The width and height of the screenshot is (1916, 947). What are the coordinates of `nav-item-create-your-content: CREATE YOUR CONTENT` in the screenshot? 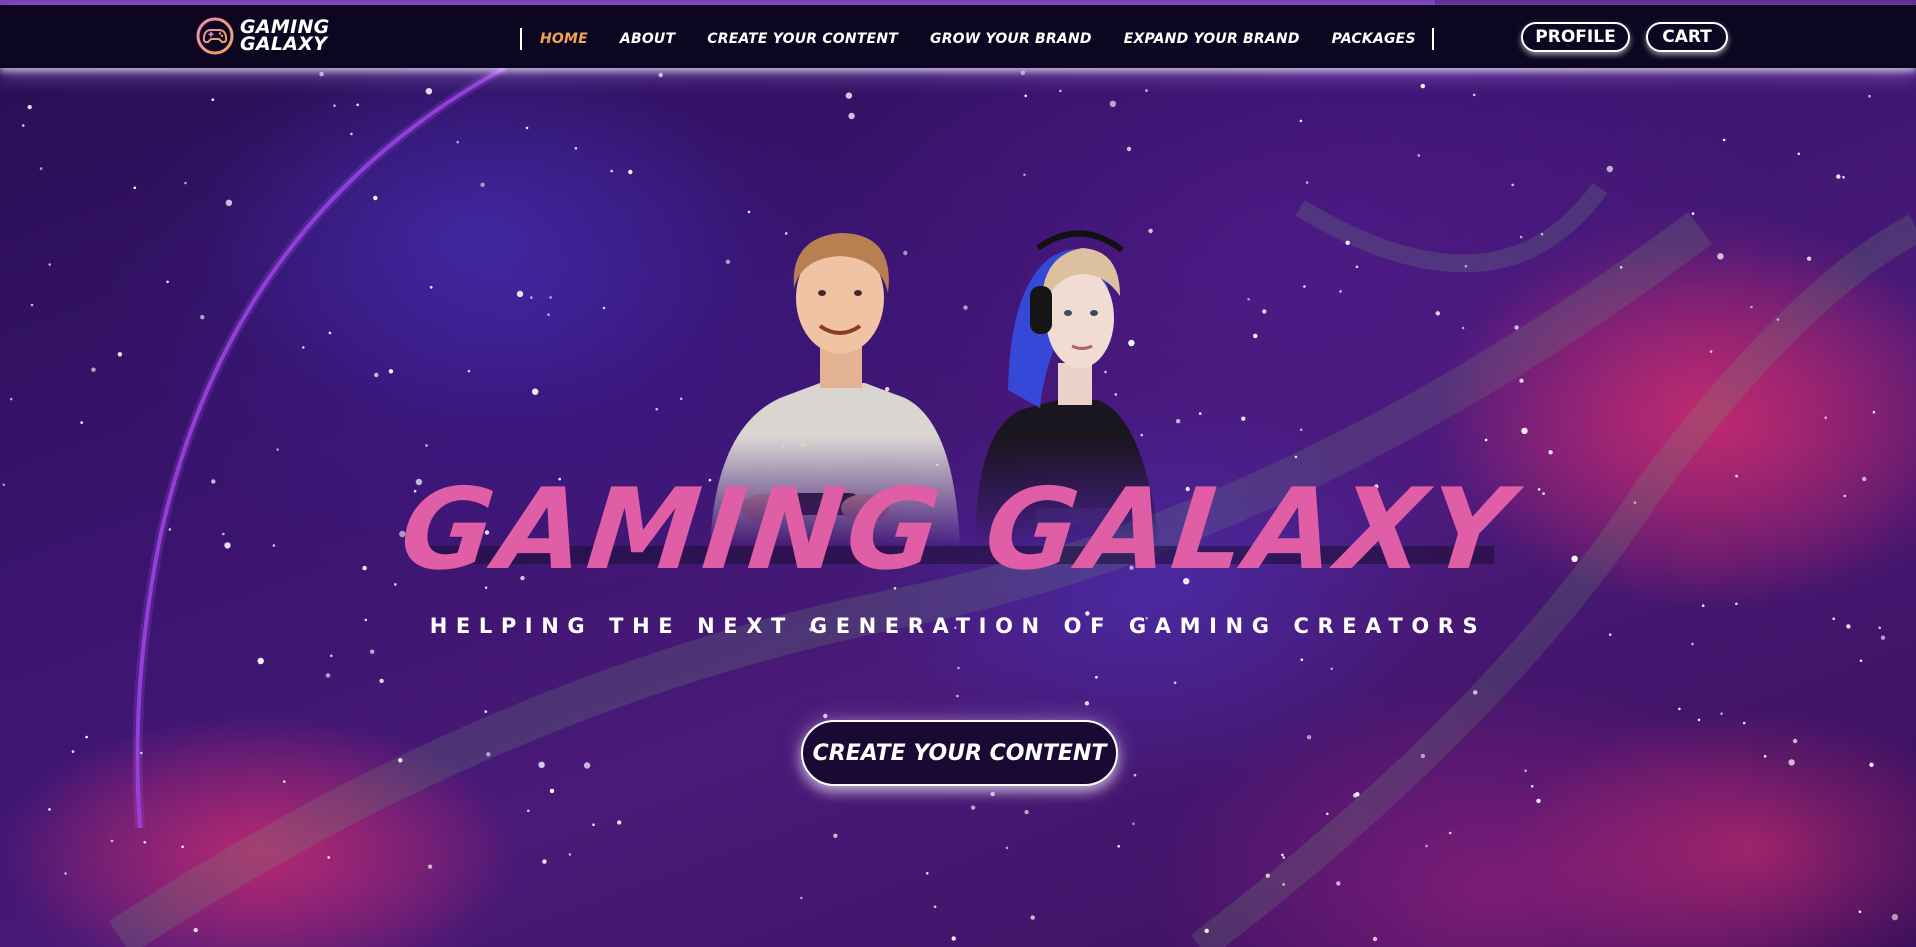 It's located at (802, 39).